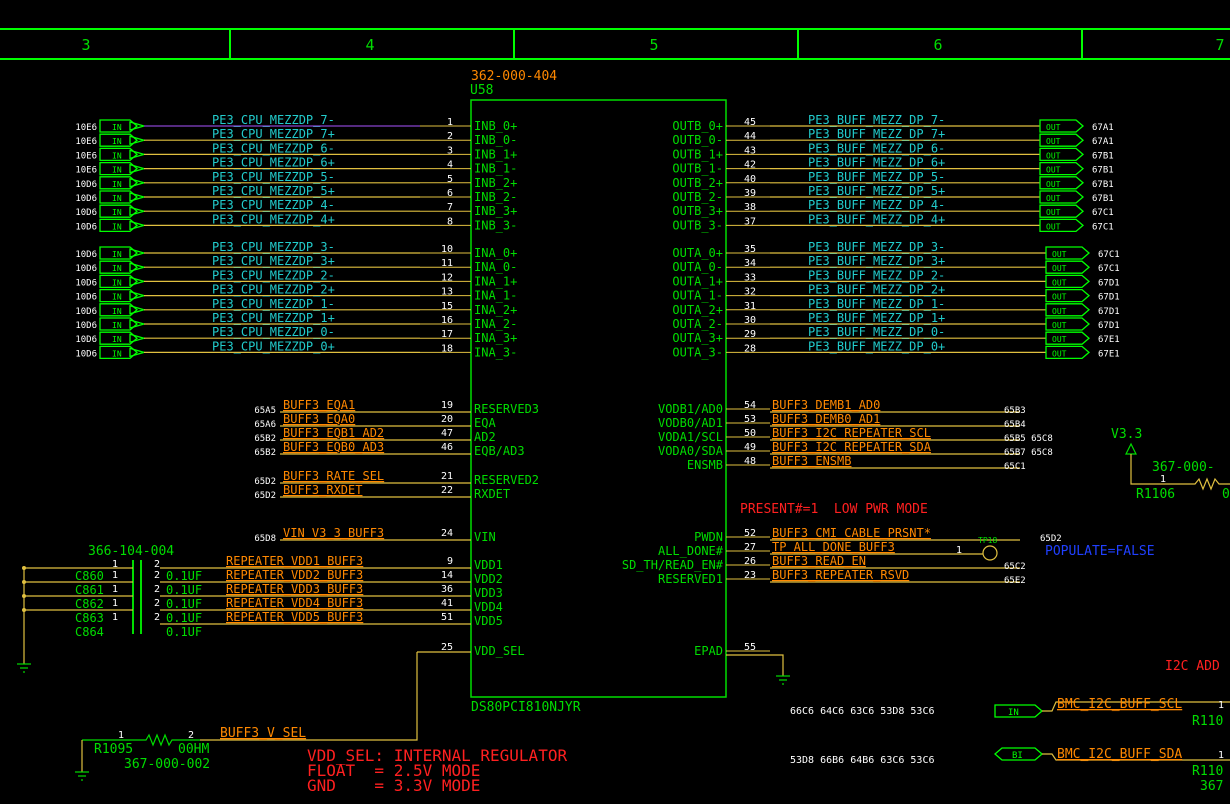 The image size is (1230, 804). What do you see at coordinates (697, 267) in the screenshot?
I see `pin-name: OUTA_0-` at bounding box center [697, 267].